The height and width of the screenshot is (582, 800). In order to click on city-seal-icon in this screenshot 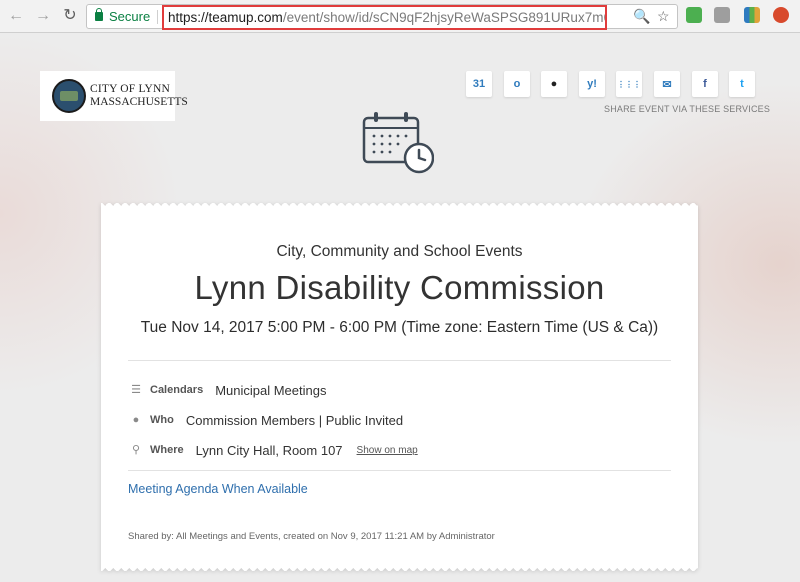, I will do `click(69, 96)`.